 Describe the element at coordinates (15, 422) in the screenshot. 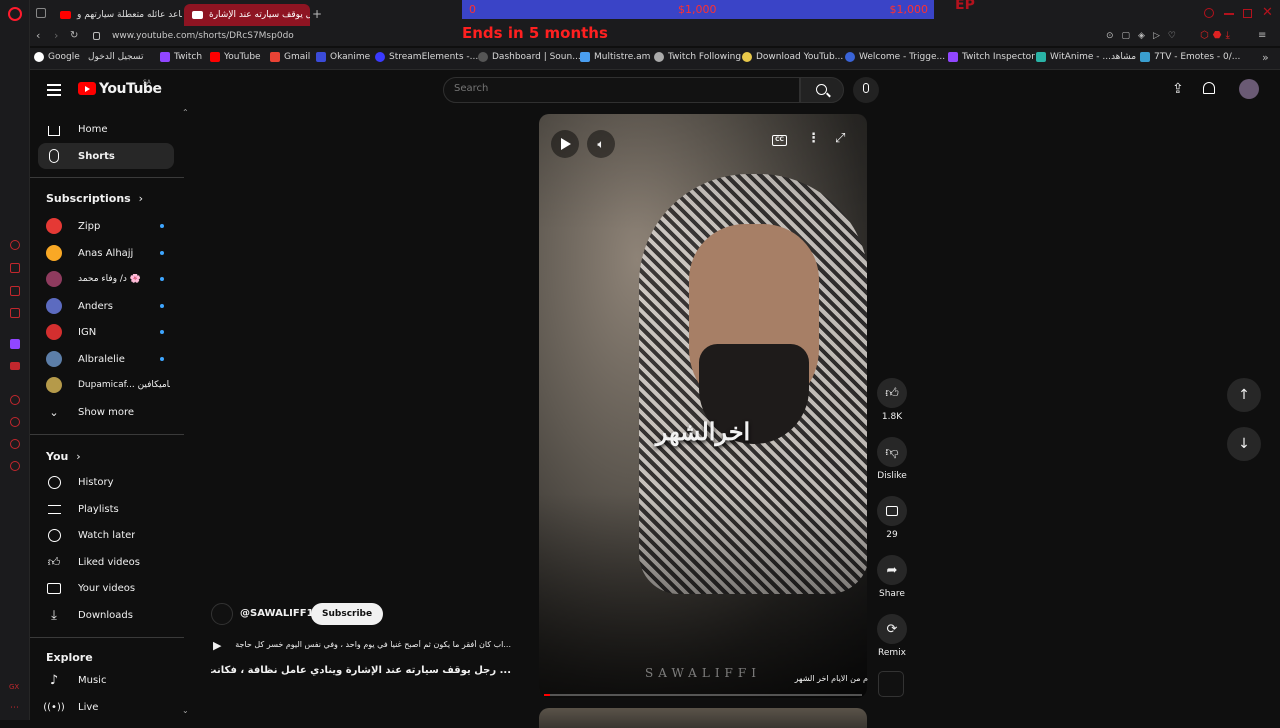

I see `clock-panel-icon` at that location.